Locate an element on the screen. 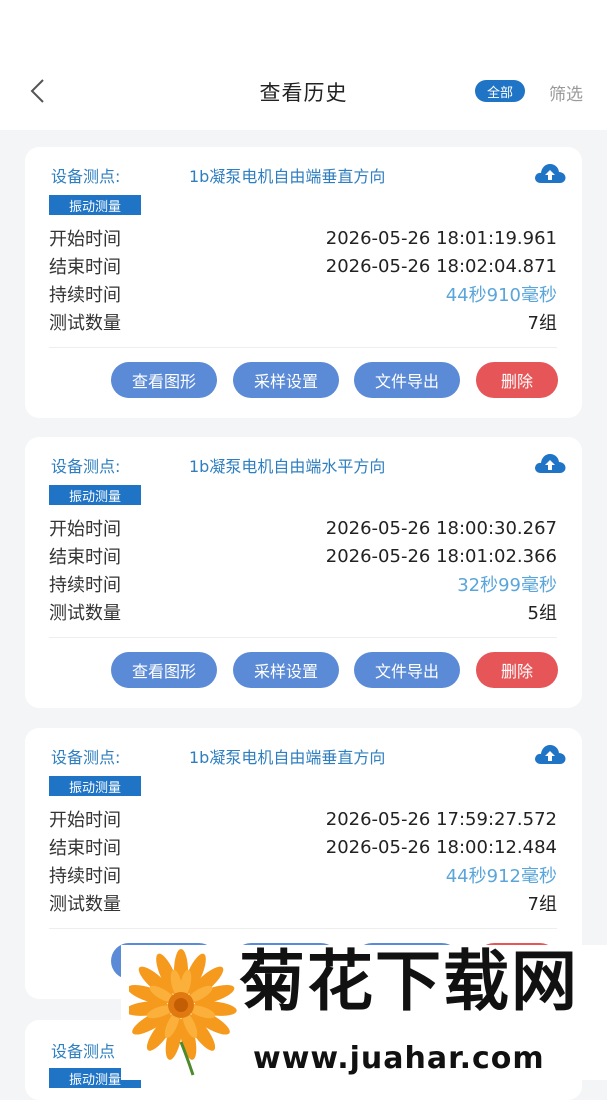 This screenshot has width=607, height=1100. watermark-title: 菊花下载网 is located at coordinates (409, 981).